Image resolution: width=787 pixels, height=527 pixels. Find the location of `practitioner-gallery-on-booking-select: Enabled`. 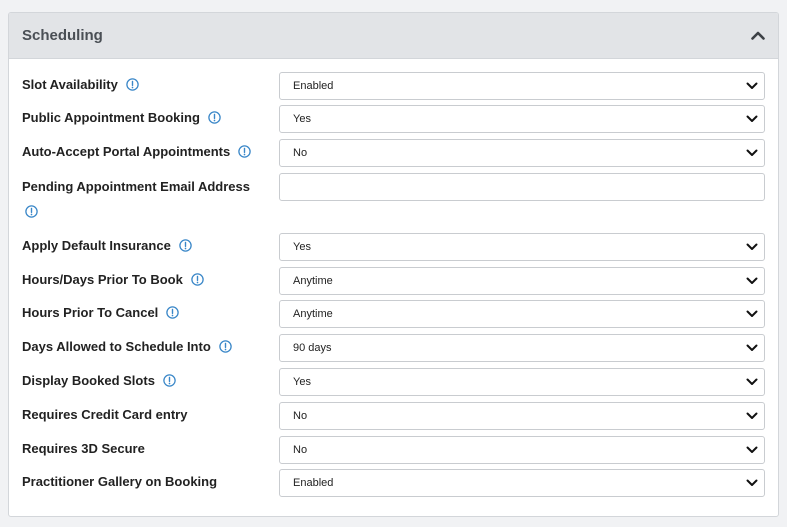

practitioner-gallery-on-booking-select: Enabled is located at coordinates (522, 483).